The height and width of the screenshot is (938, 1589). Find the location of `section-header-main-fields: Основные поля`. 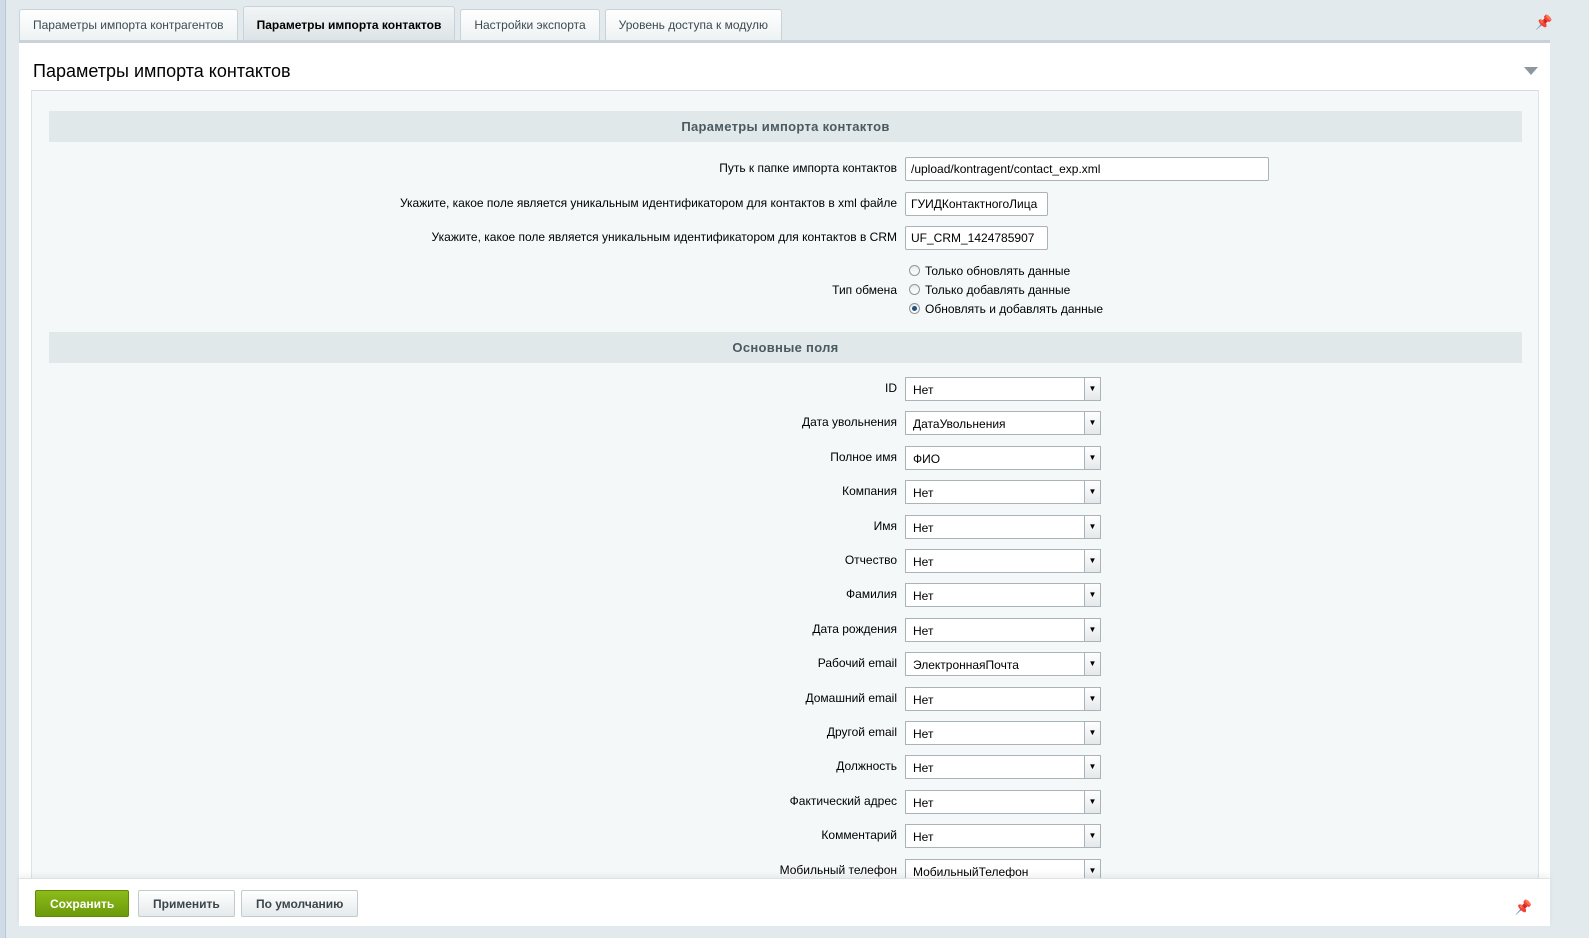

section-header-main-fields: Основные поля is located at coordinates (785, 347).